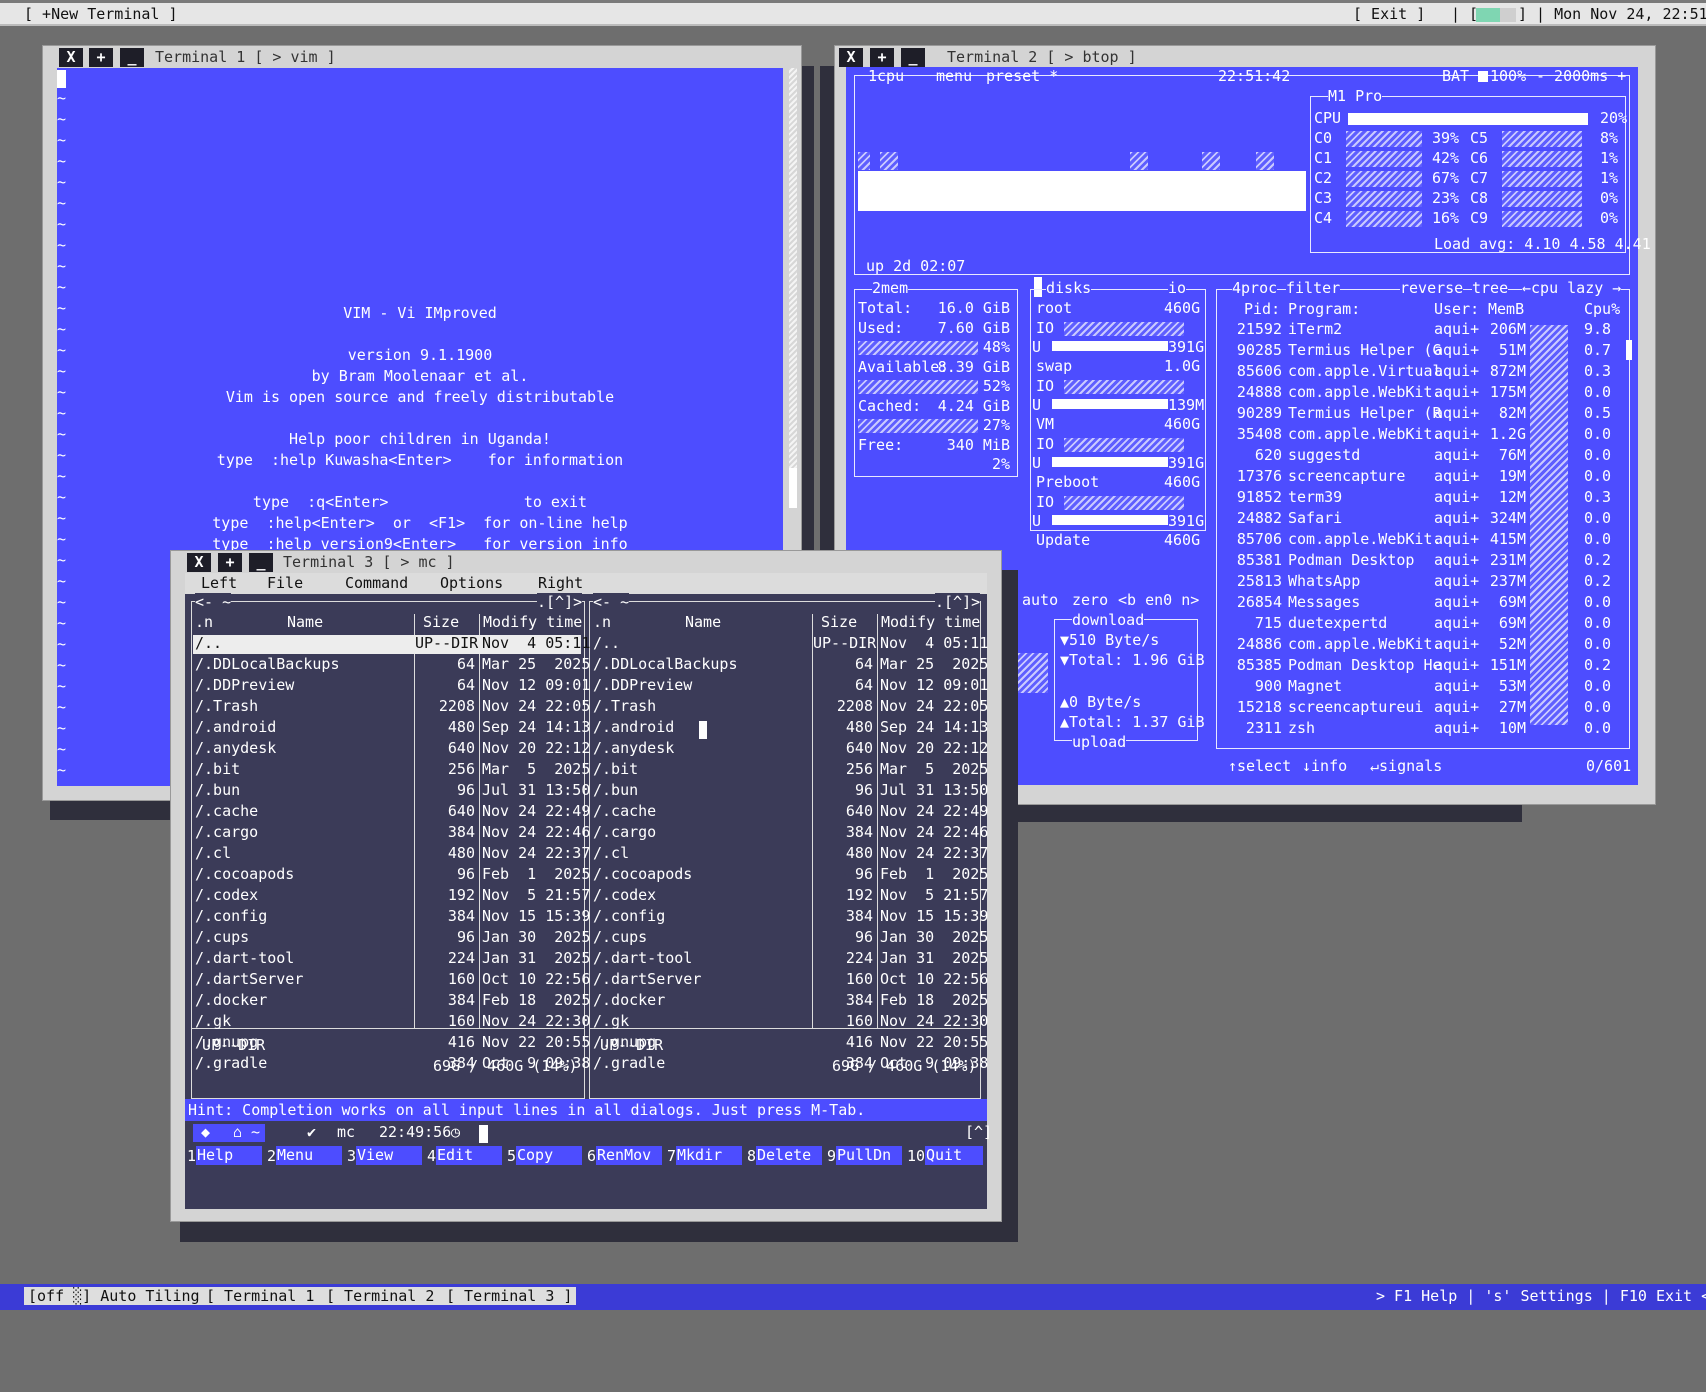  Describe the element at coordinates (376, 583) in the screenshot. I see `menu-item-command: Command` at that location.